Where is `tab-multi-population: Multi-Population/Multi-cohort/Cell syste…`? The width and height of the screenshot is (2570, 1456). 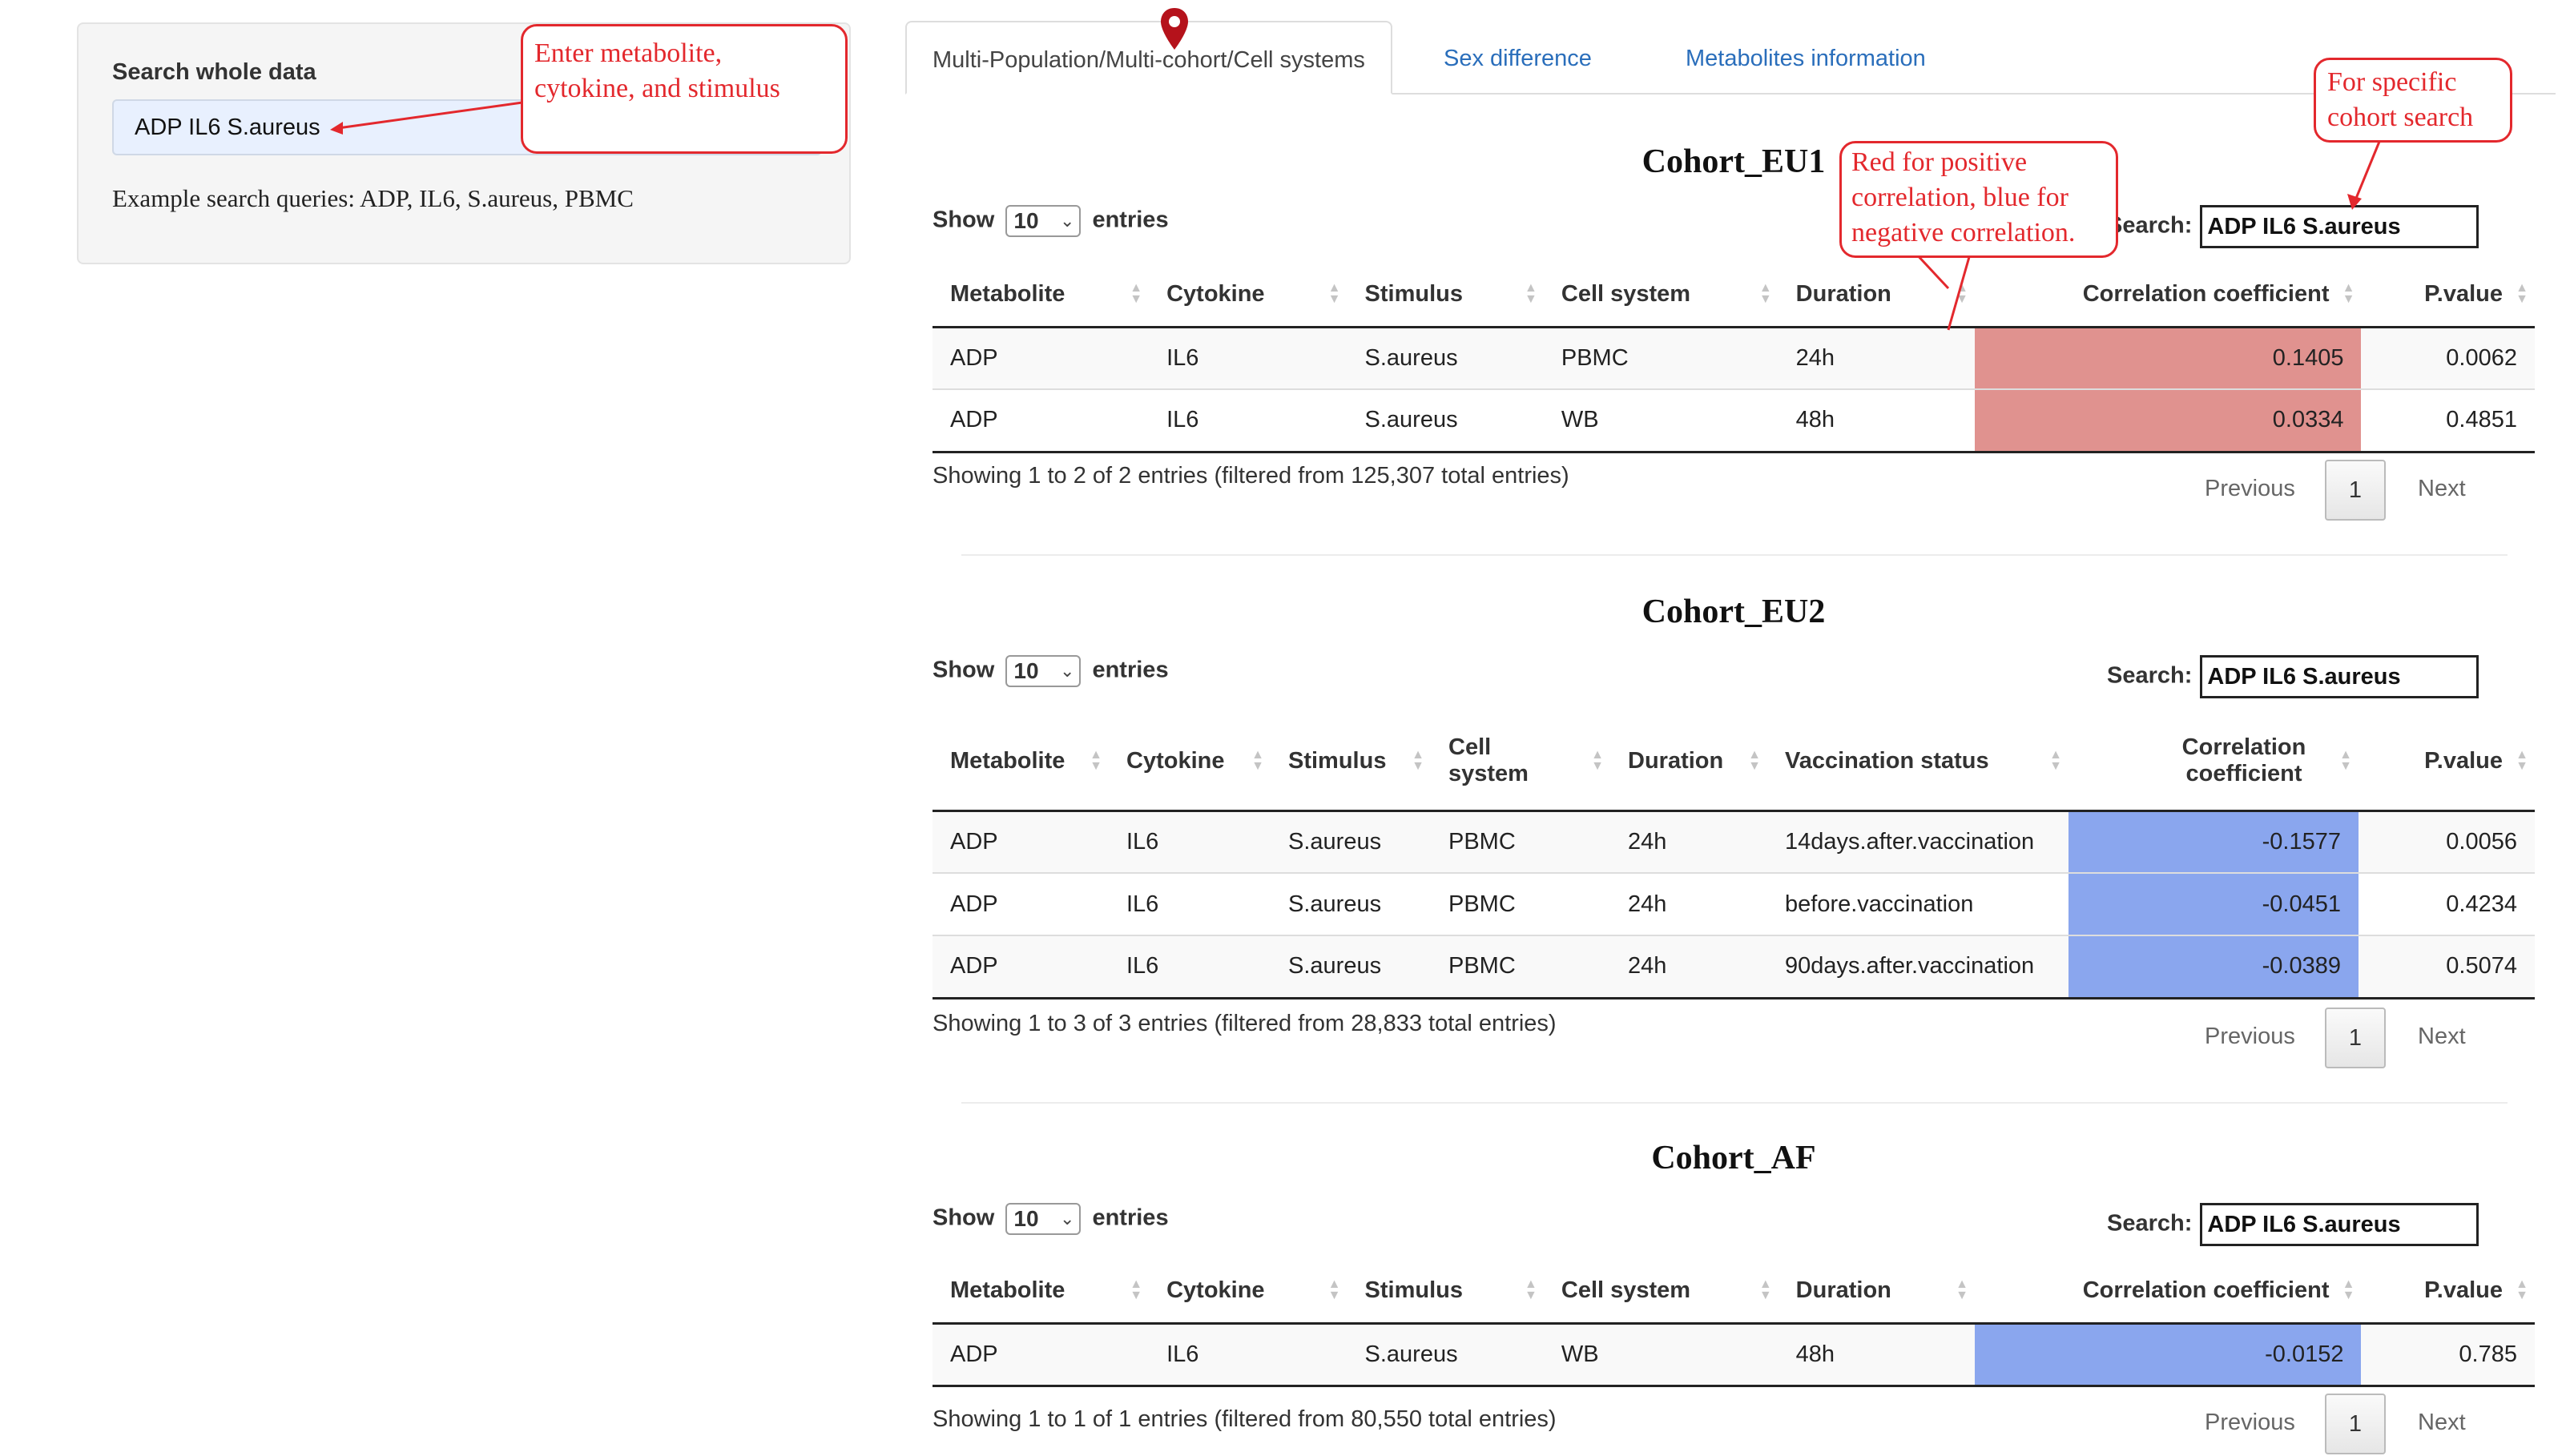 tab-multi-population: Multi-Population/Multi-cohort/Cell syste… is located at coordinates (1148, 58).